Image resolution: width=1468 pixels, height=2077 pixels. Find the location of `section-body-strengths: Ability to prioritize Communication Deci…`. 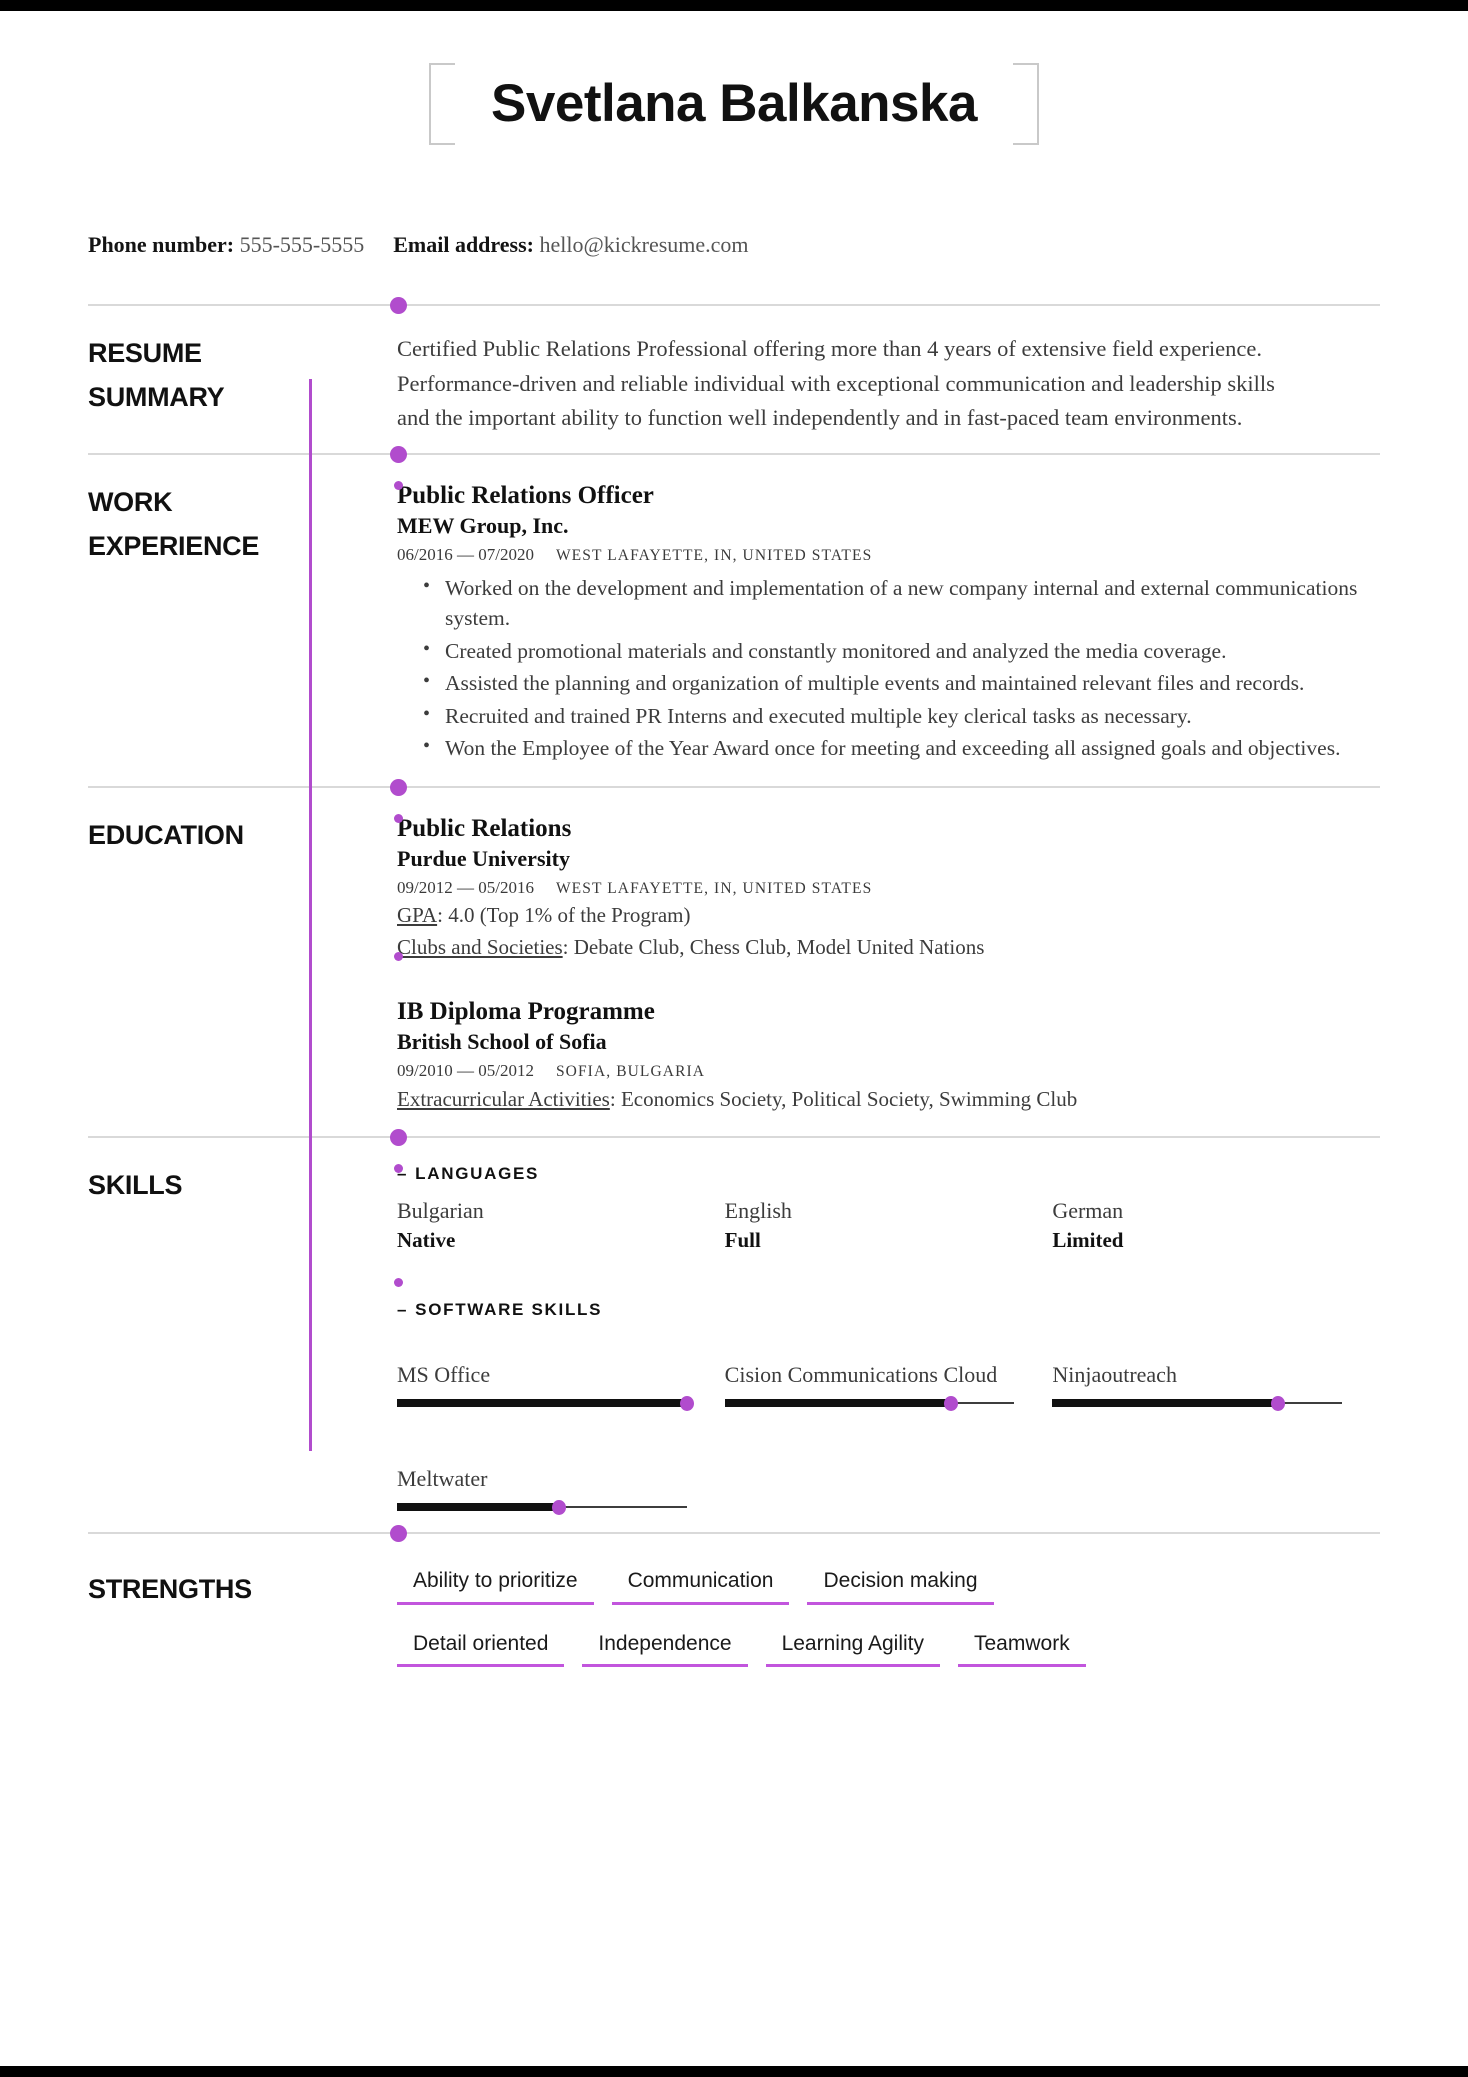

section-body-strengths: Ability to prioritize Communication Deci… is located at coordinates (855, 1617).